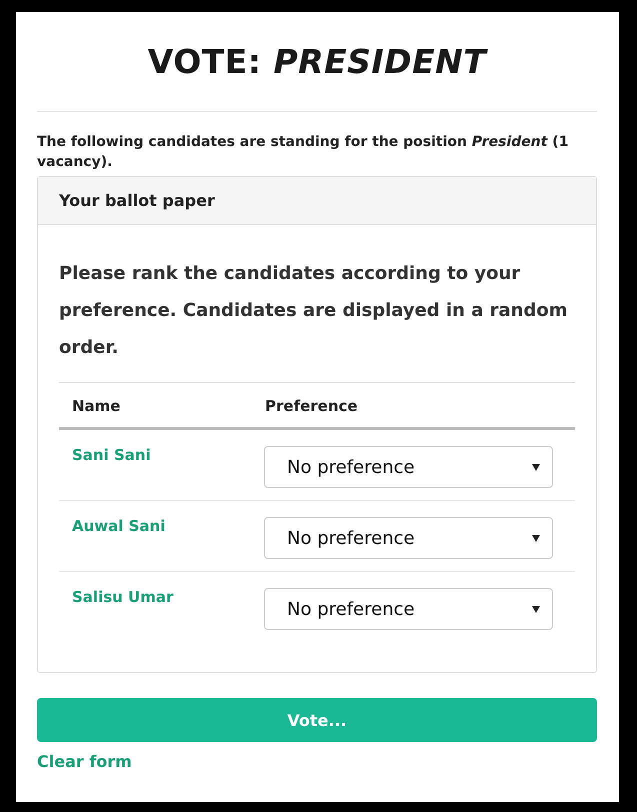 This screenshot has height=812, width=637. I want to click on page-title: VOTE: PRESIDENT, so click(317, 61).